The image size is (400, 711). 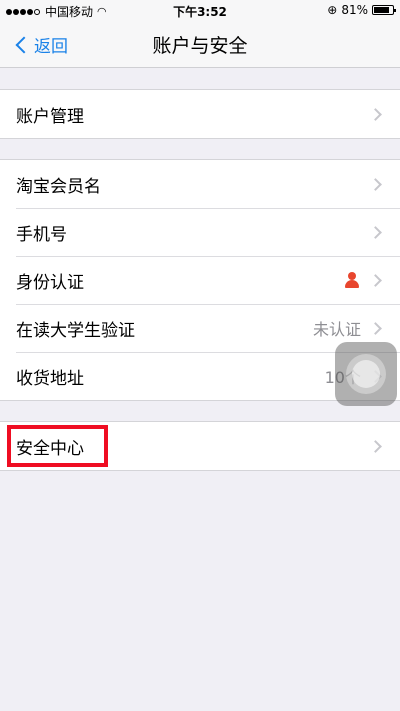 I want to click on page-title: 账户与安全, so click(x=200, y=46).